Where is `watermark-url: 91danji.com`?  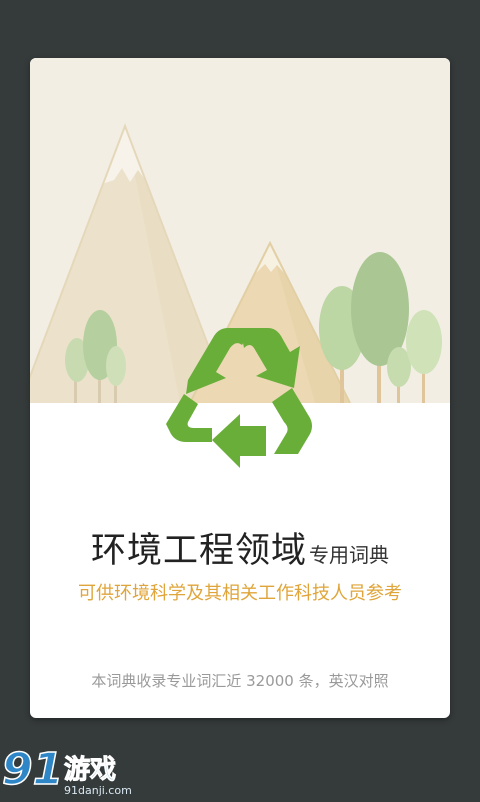
watermark-url: 91danji.com is located at coordinates (98, 790).